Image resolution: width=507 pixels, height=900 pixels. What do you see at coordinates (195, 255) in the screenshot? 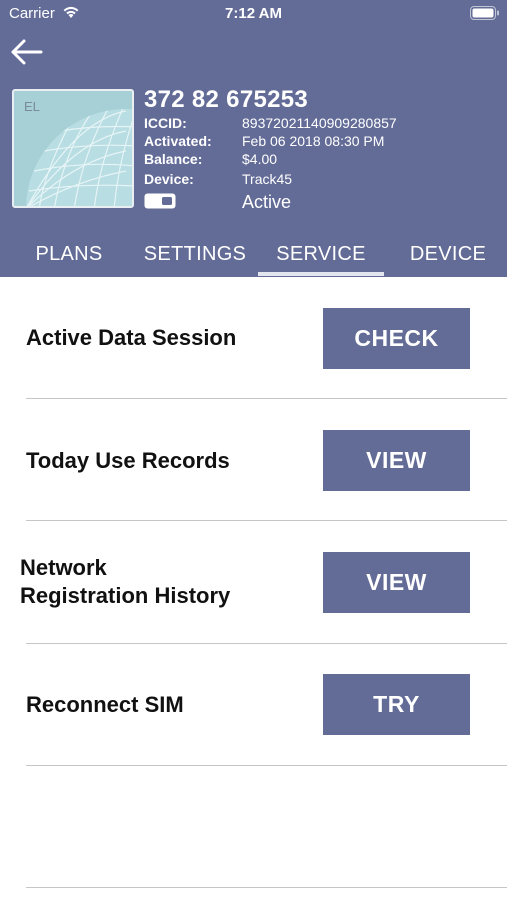
I see `tab-settings: SETTINGS` at bounding box center [195, 255].